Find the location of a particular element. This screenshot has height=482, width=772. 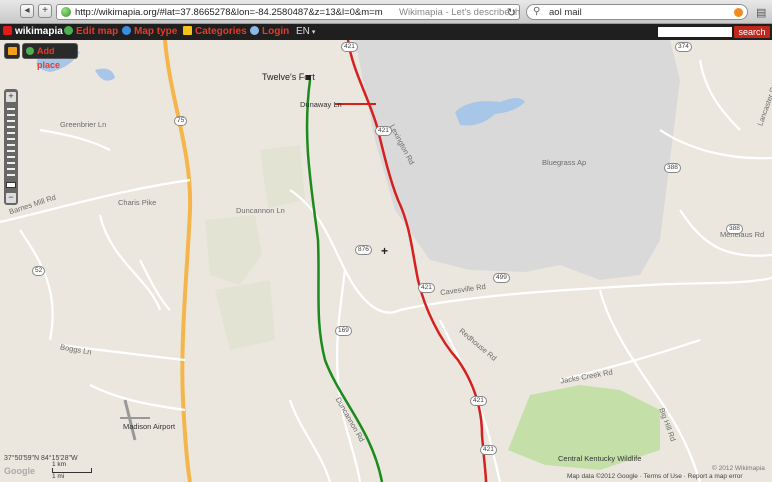

search-button: search is located at coordinates (752, 32).